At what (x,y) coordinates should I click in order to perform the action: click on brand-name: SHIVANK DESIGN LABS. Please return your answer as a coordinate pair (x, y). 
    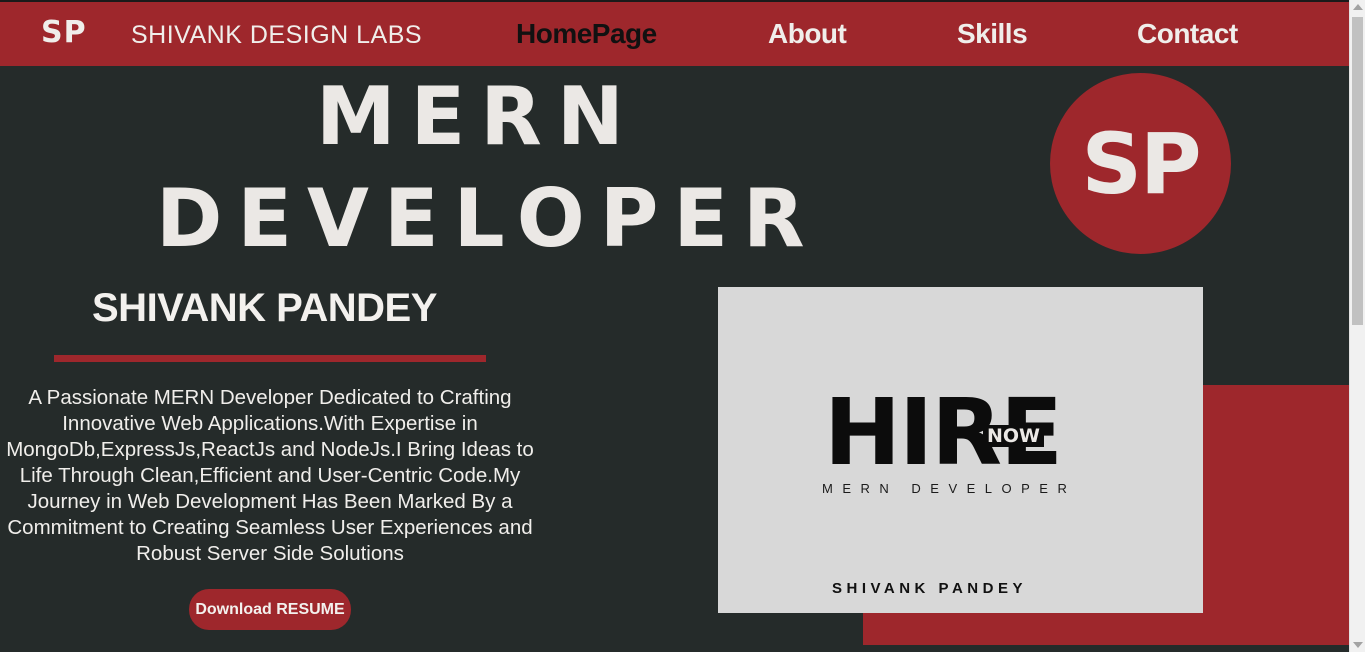
    Looking at the image, I should click on (277, 35).